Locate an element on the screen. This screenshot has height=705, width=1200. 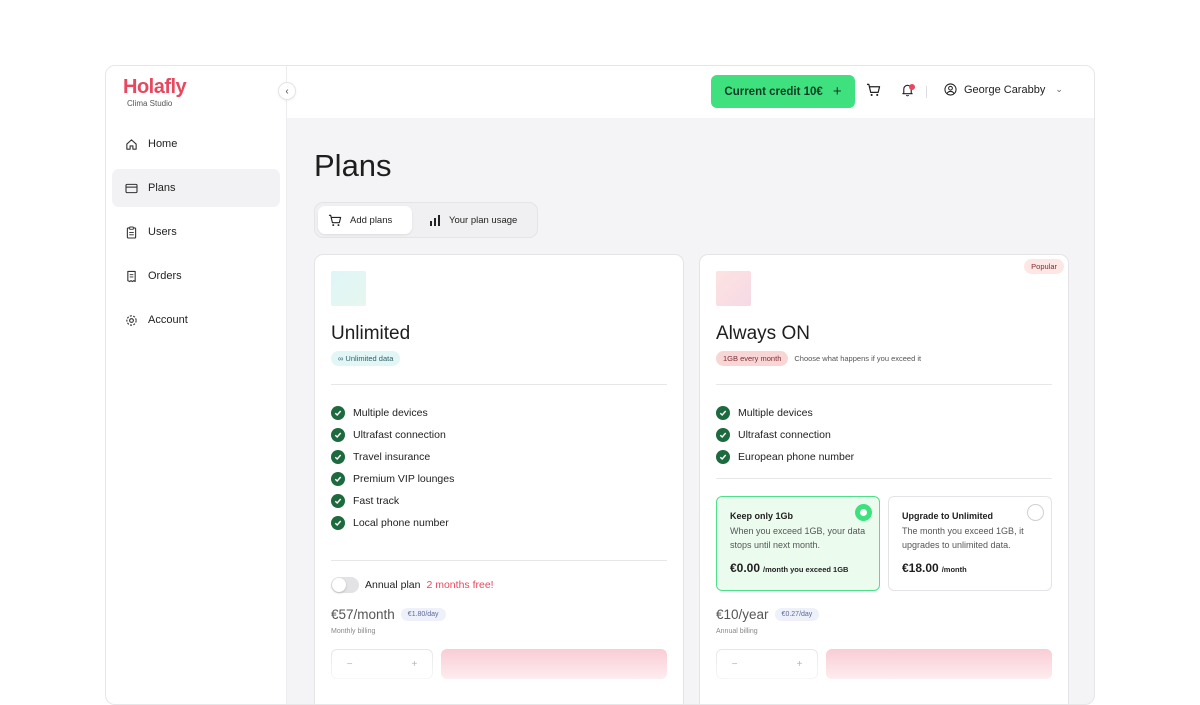
plan-price: €10/year is located at coordinates (742, 614).